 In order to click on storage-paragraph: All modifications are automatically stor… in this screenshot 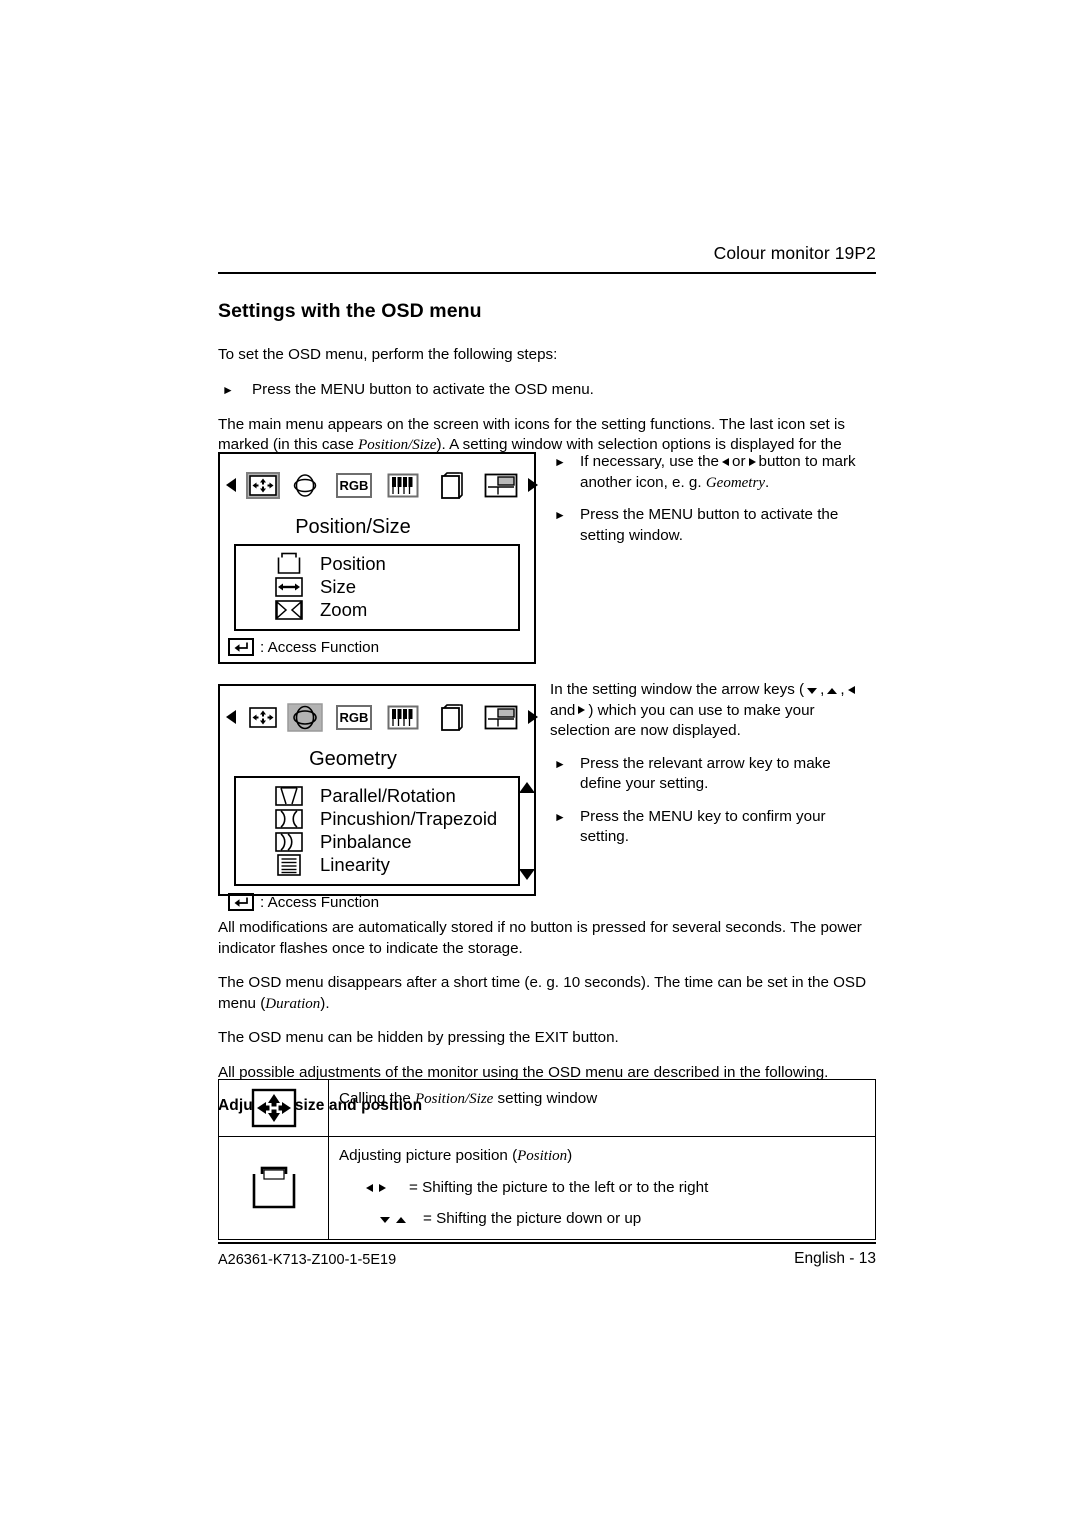, I will do `click(540, 938)`.